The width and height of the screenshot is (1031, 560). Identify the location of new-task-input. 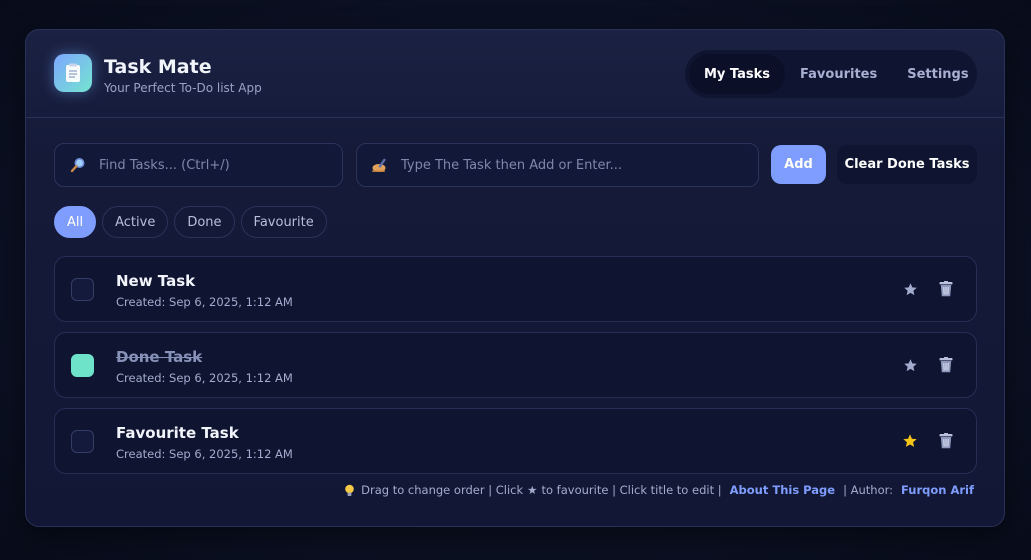
(579, 165).